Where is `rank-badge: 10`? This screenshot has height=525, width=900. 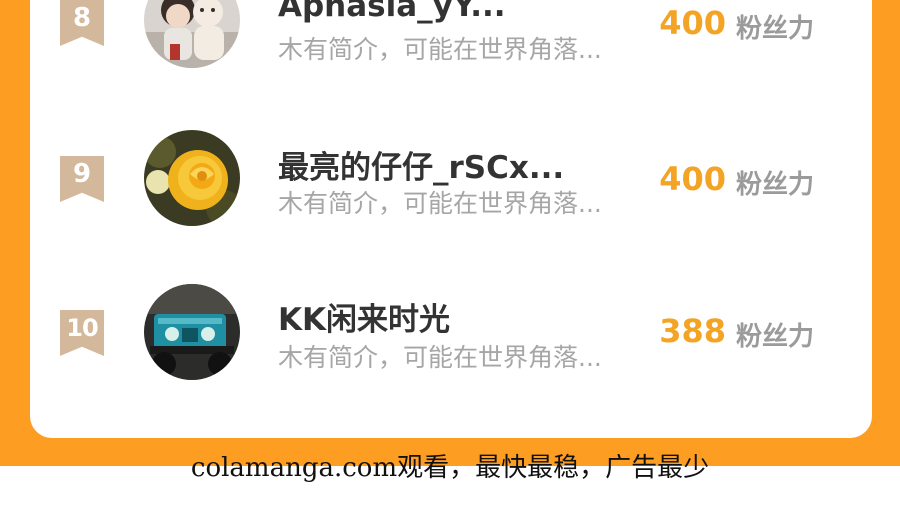
rank-badge: 10 is located at coordinates (82, 333).